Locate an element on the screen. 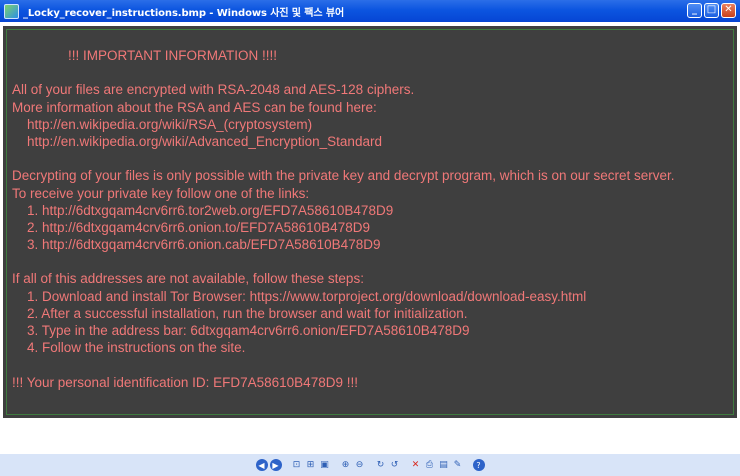  window-controls: _ □ ✕ is located at coordinates (711, 10).